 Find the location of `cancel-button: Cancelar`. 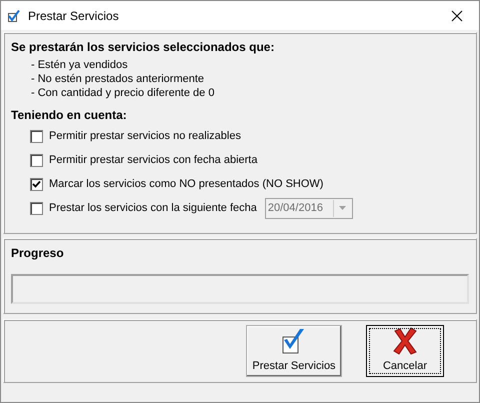

cancel-button: Cancelar is located at coordinates (405, 350).